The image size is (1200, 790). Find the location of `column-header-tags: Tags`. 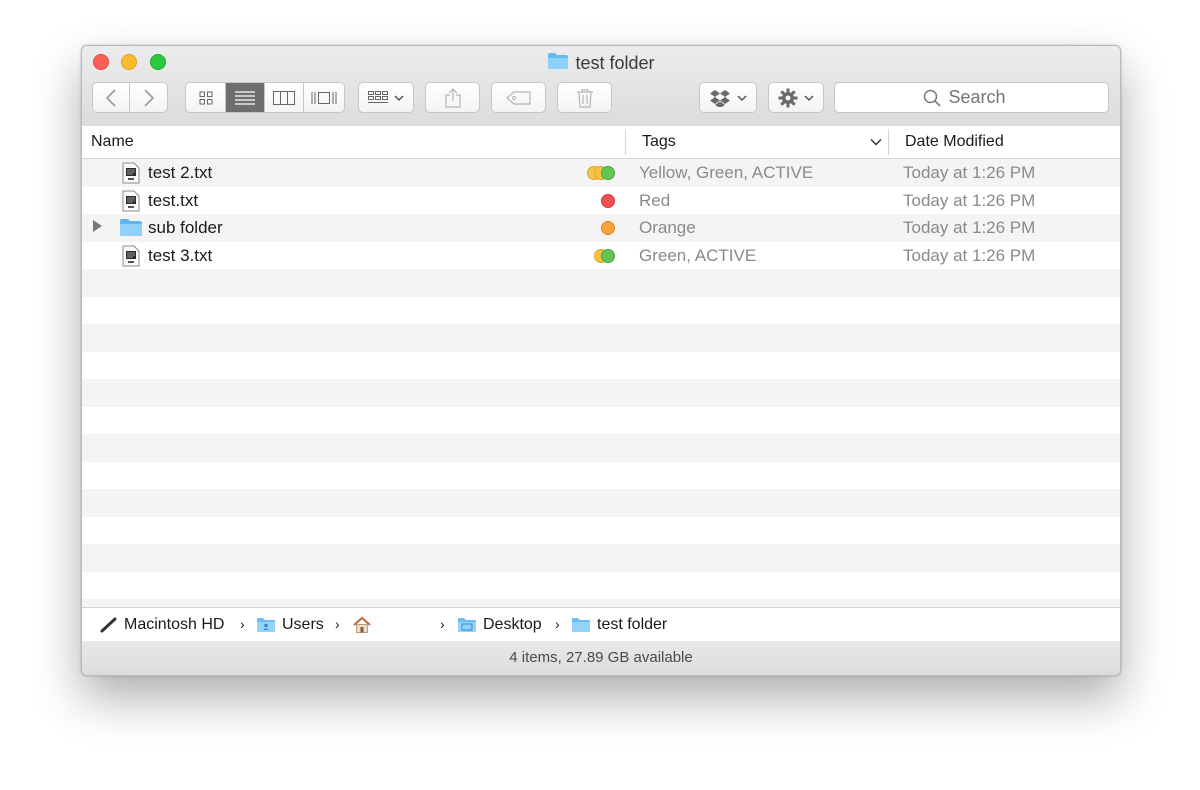

column-header-tags: Tags is located at coordinates (762, 142).